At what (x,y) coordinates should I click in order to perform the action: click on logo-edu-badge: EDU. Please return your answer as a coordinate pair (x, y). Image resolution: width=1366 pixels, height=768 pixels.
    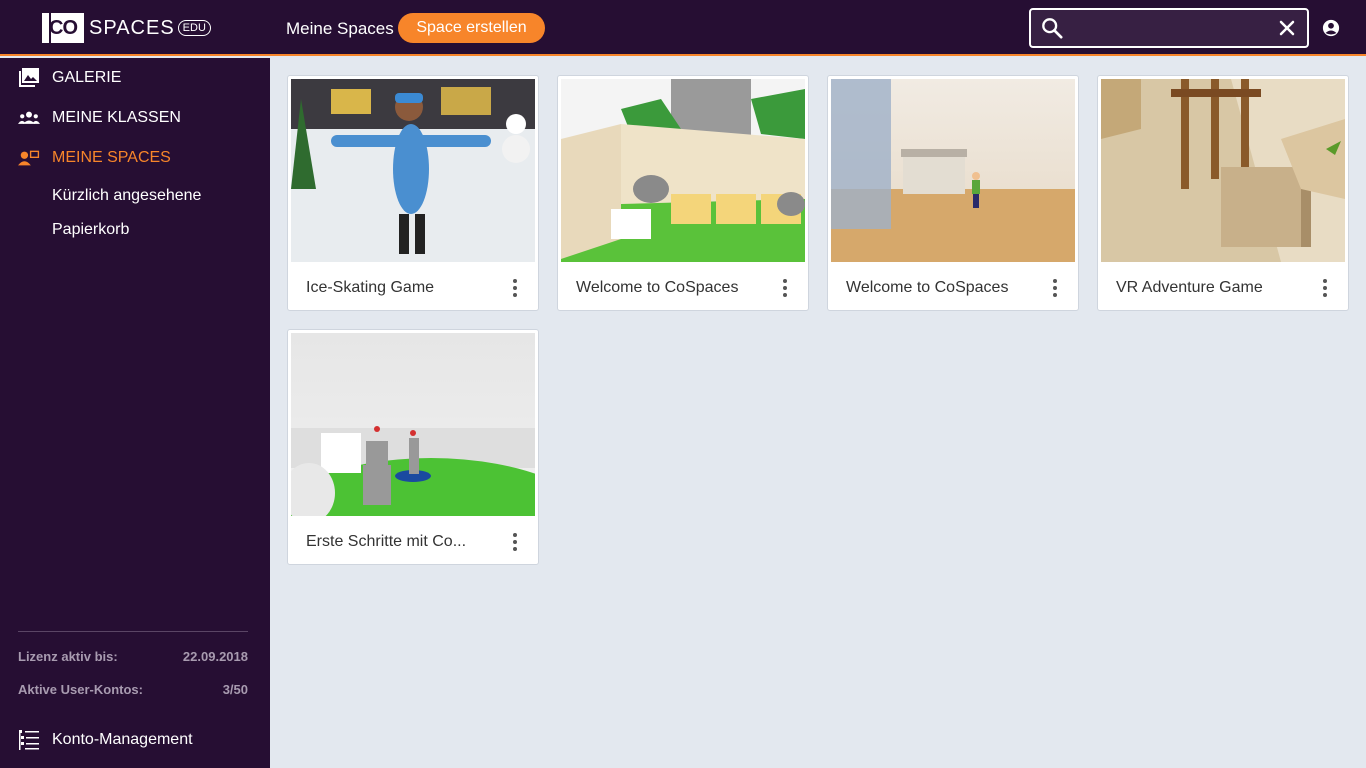
    Looking at the image, I should click on (194, 28).